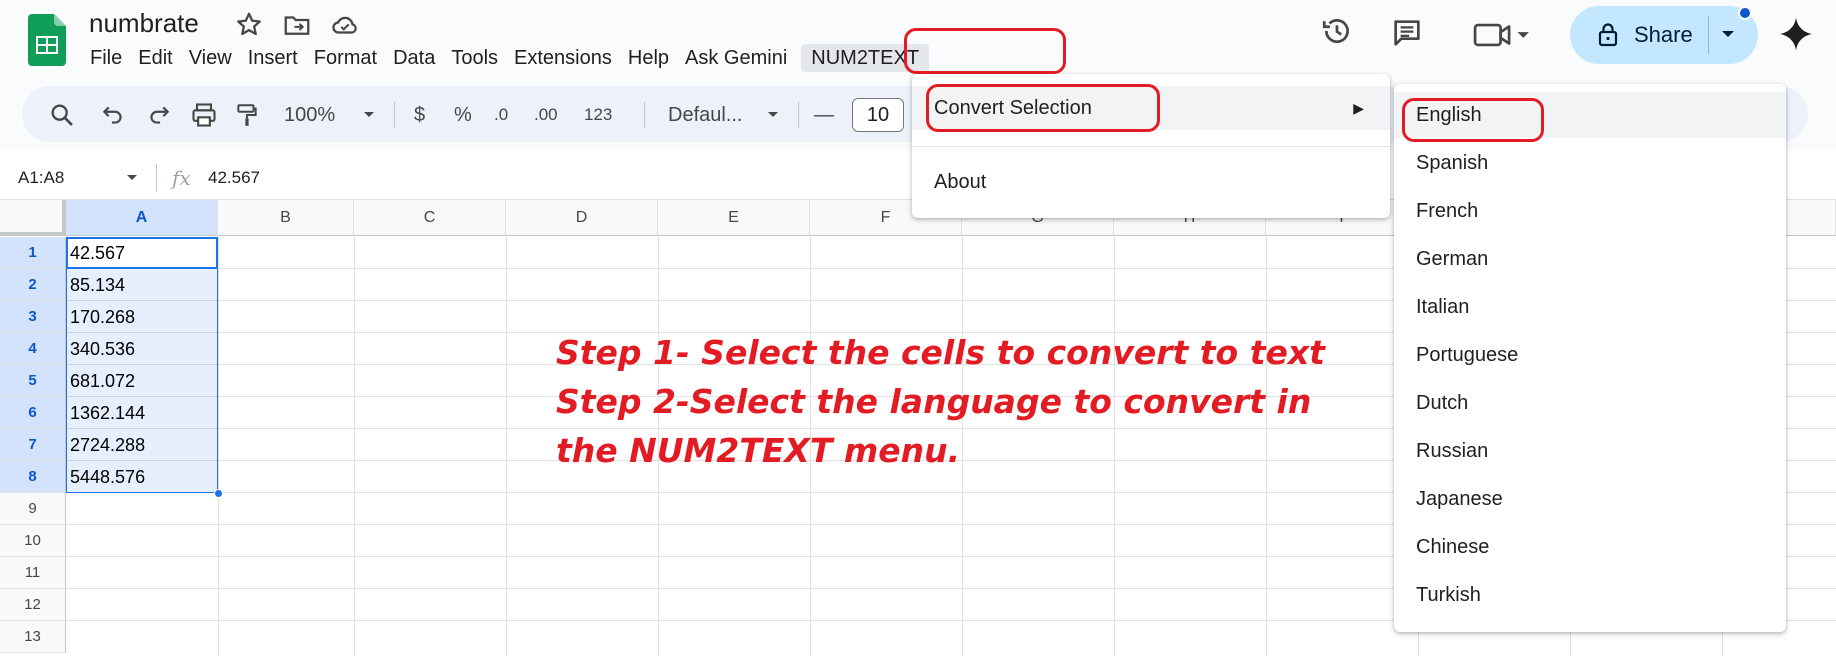 This screenshot has height=656, width=1836. Describe the element at coordinates (563, 58) in the screenshot. I see `menu-extensions: Extensions` at that location.